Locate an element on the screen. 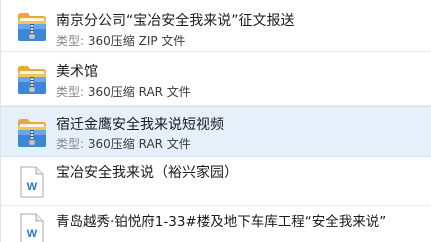  file-name: 青岛越秀·铂悦府1-33#楼及地下车库工程“安全我来说” is located at coordinates (221, 222).